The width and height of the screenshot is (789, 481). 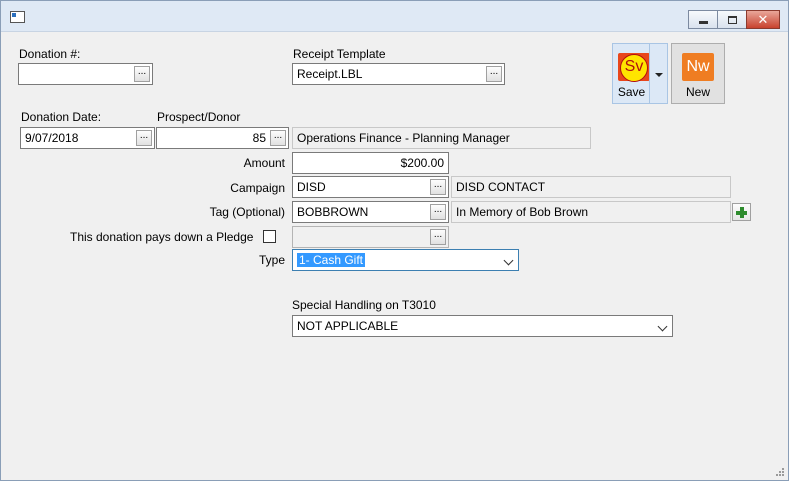 I want to click on minimize-button, so click(x=703, y=19).